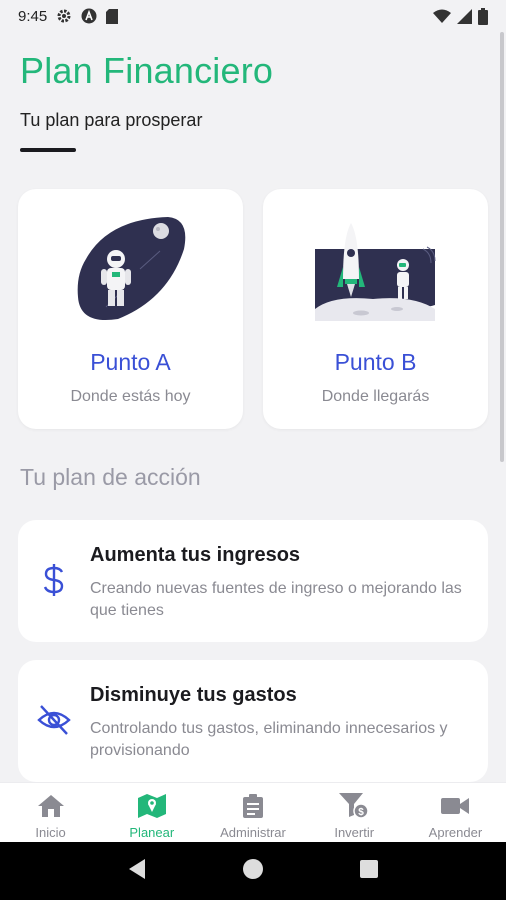 The width and height of the screenshot is (506, 900). Describe the element at coordinates (502, 247) in the screenshot. I see `scrollbar` at that location.